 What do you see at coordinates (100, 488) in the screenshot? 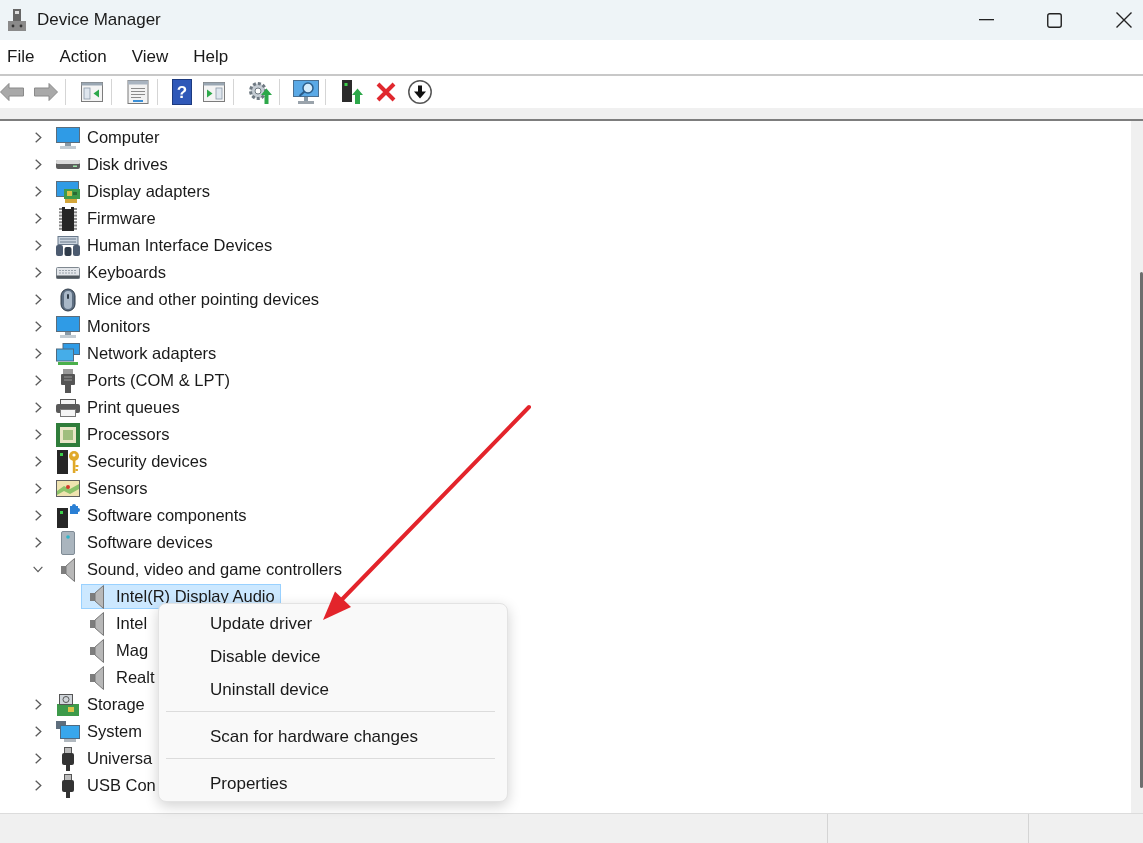
I see `tree-item: Sensors` at bounding box center [100, 488].